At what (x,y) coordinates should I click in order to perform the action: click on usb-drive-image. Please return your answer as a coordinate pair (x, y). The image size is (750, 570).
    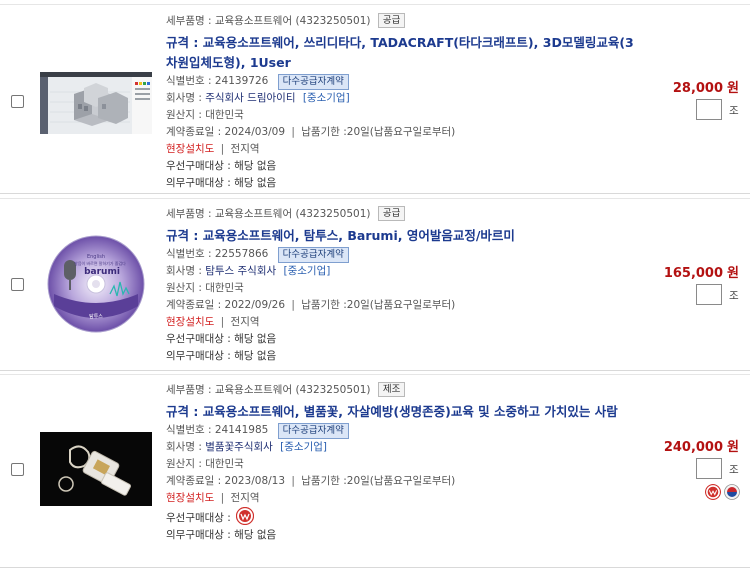
    Looking at the image, I should click on (96, 469).